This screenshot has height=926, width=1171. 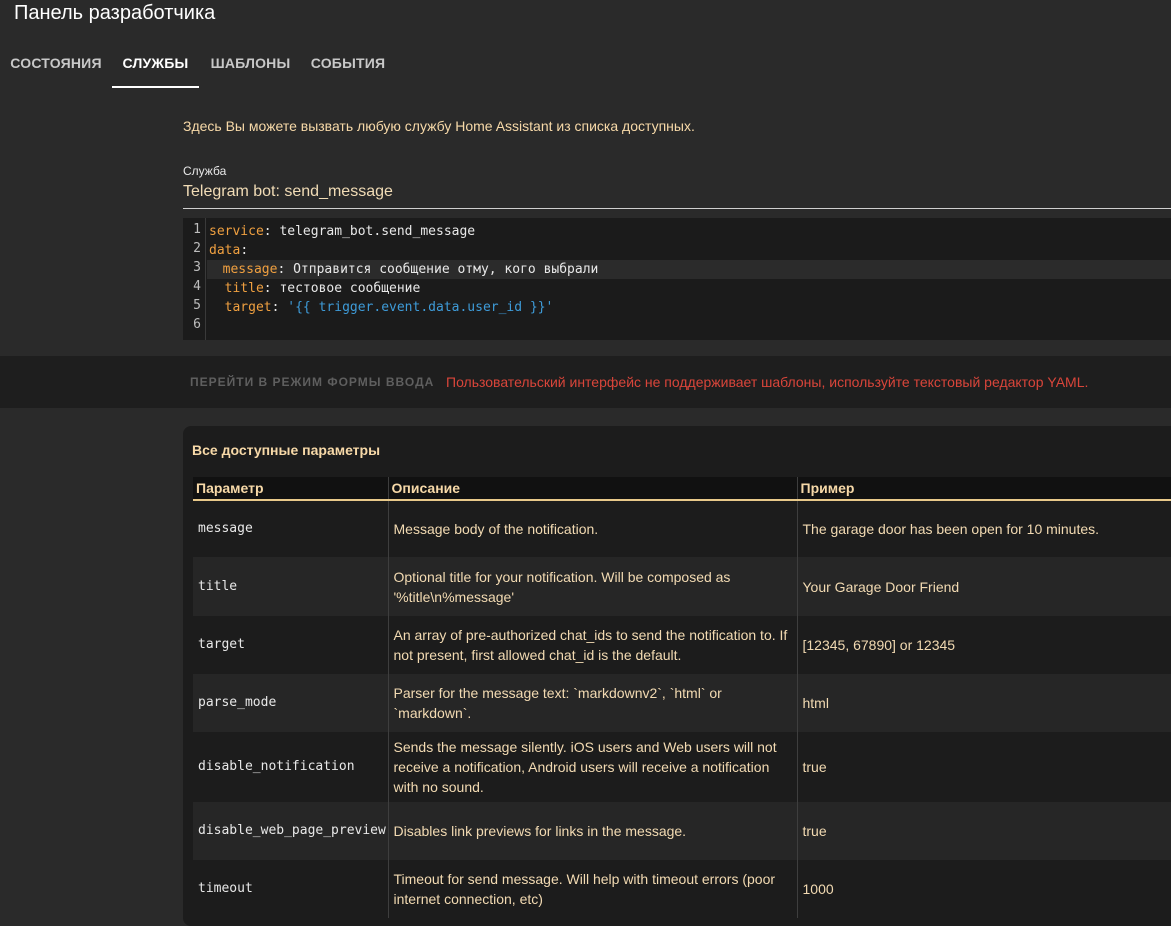 I want to click on service-field: Telegram bot: send_message, so click(x=288, y=192).